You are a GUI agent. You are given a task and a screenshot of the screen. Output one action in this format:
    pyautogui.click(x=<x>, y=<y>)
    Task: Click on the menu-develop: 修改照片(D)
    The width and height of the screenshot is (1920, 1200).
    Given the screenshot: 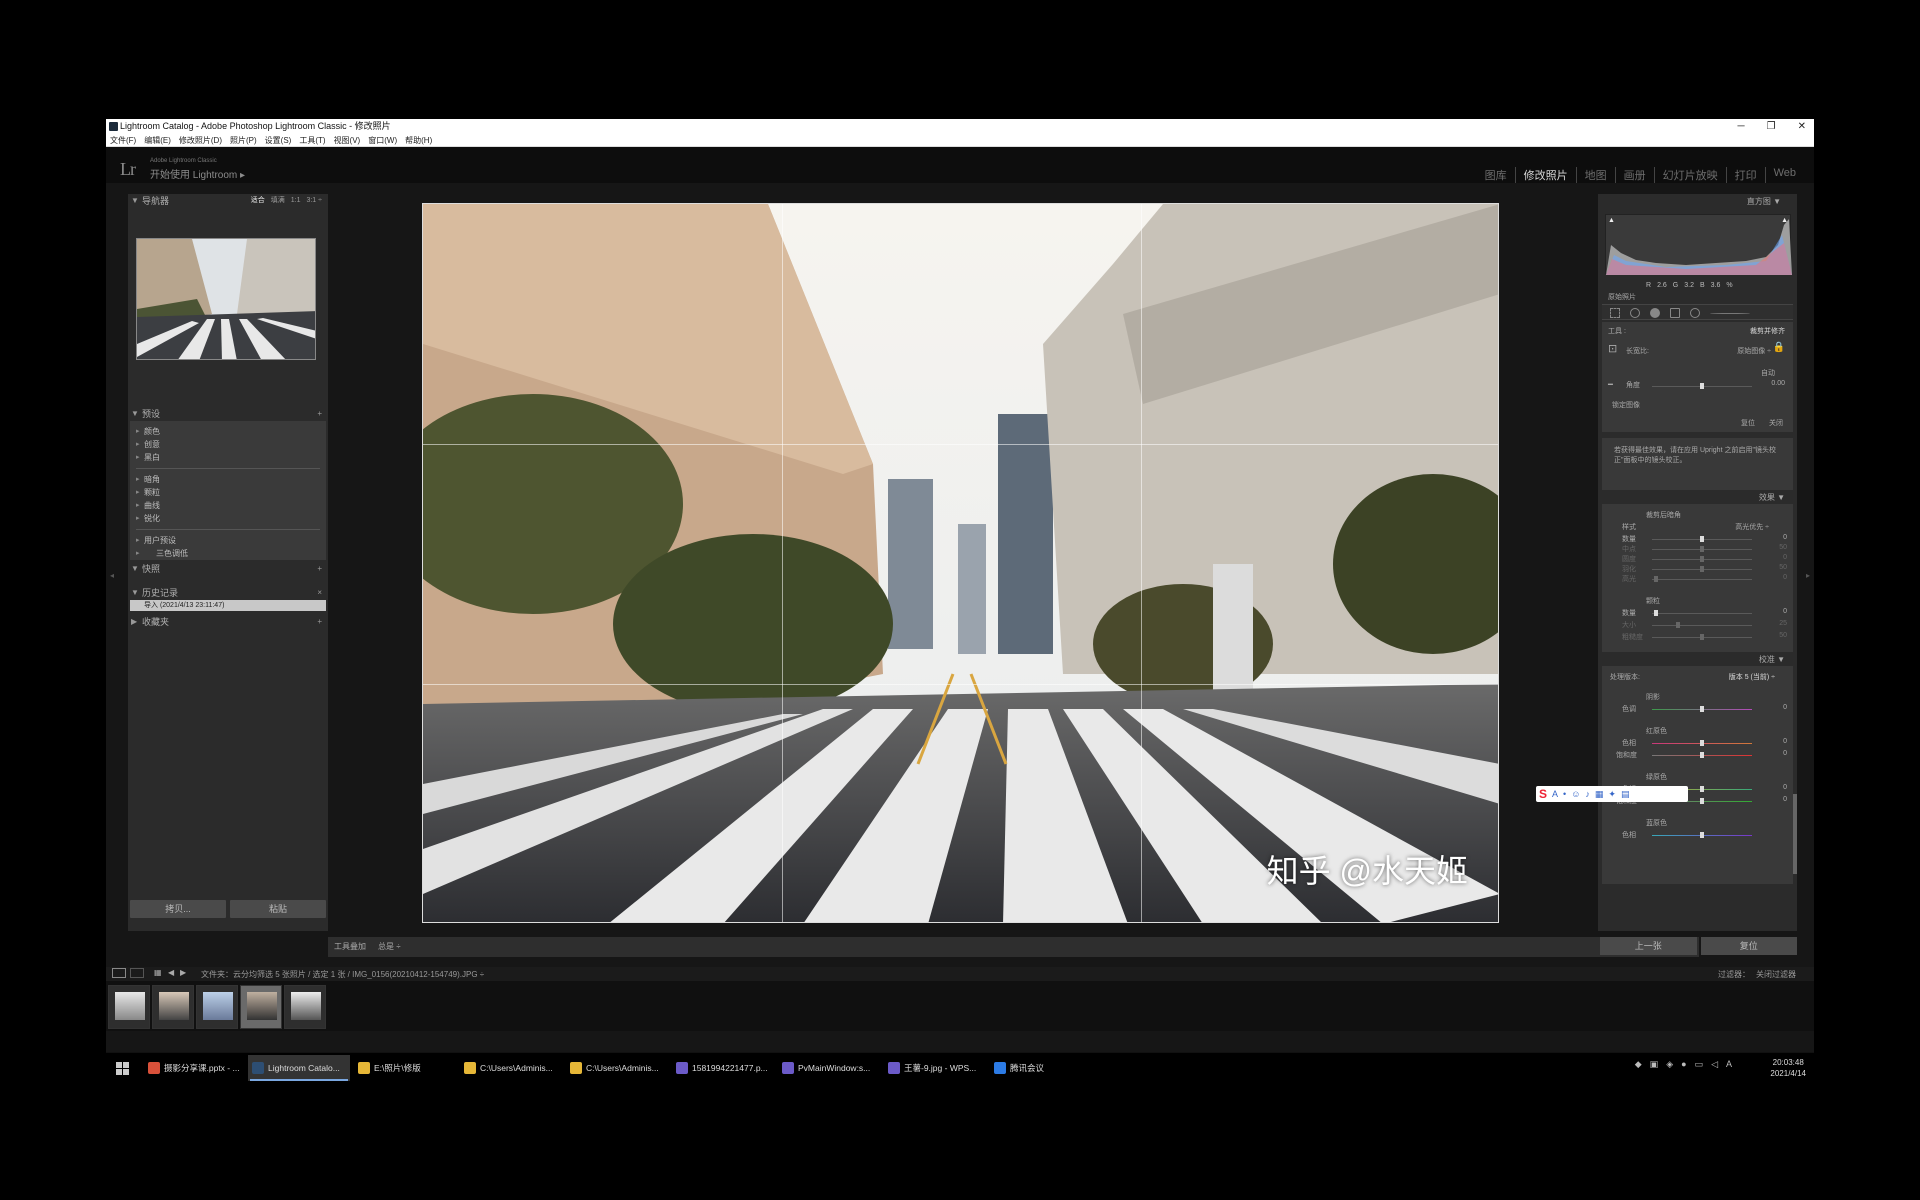 What is the action you would take?
    pyautogui.click(x=200, y=140)
    